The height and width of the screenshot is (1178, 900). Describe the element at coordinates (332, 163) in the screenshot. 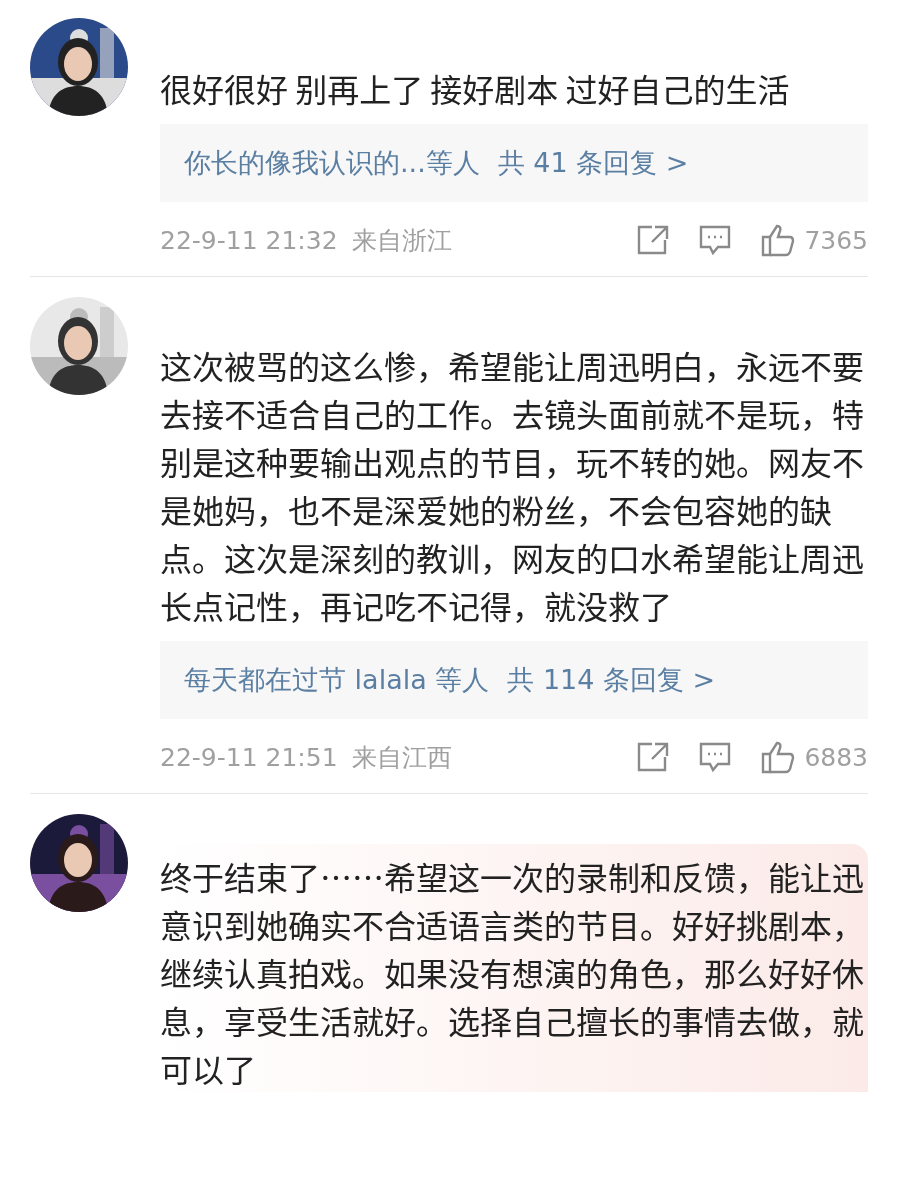

I see `reply-users: 你长的像我认识的...等人` at that location.